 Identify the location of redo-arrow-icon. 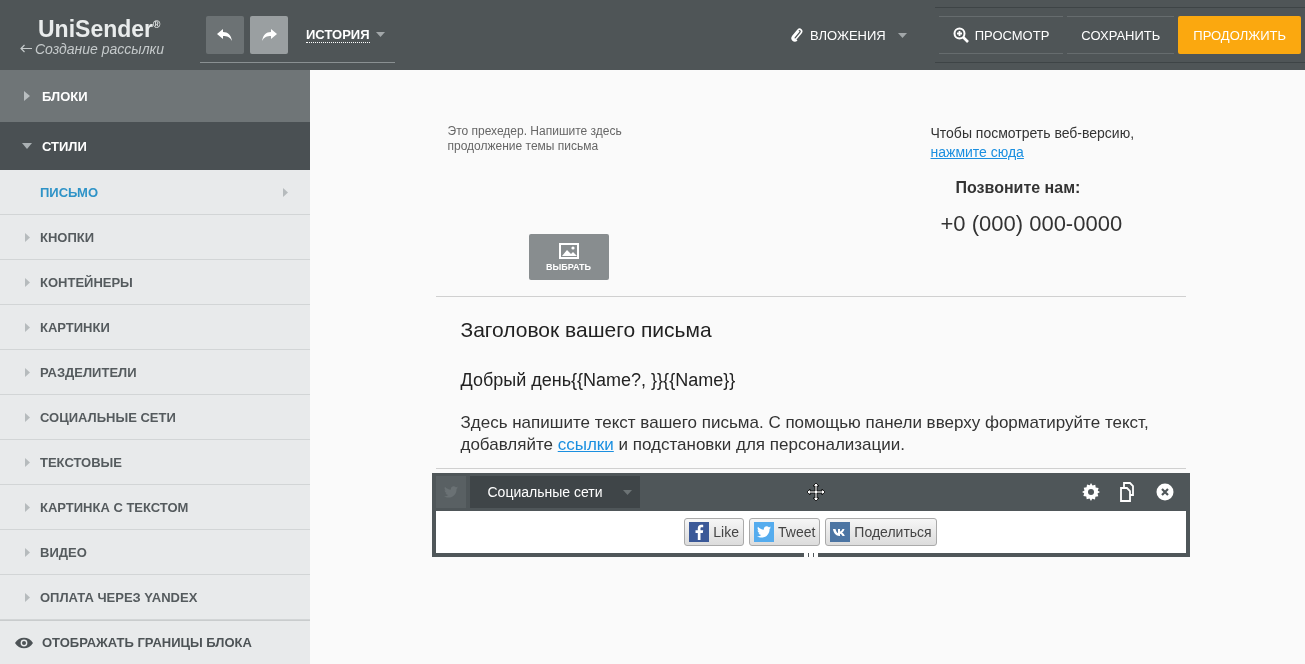
(269, 34).